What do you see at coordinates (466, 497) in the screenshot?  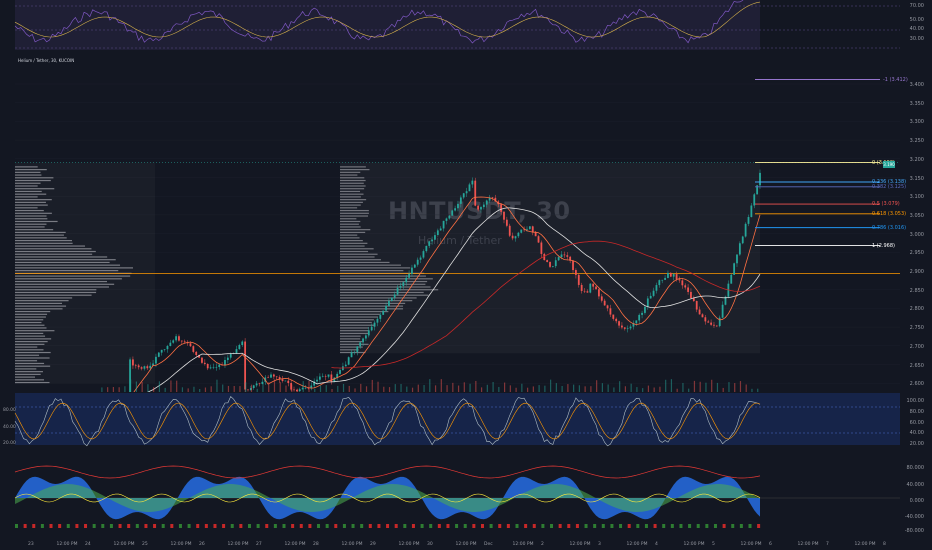 I see `oscillator-panel` at bounding box center [466, 497].